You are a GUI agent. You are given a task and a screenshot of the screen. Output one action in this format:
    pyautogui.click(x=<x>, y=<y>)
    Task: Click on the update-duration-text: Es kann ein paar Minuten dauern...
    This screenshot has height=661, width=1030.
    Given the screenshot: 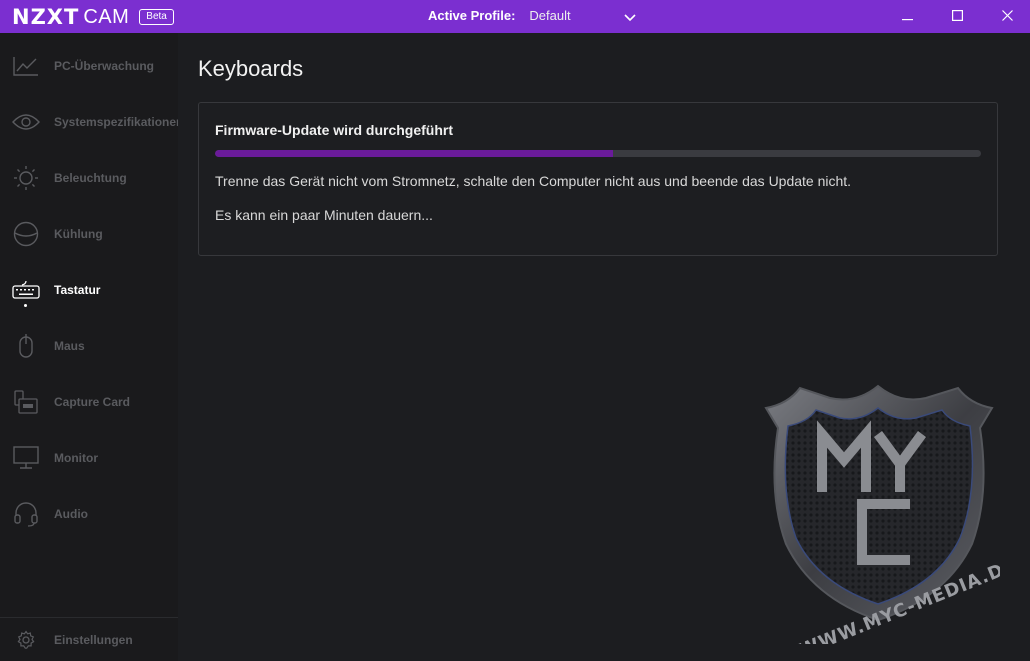 What is the action you would take?
    pyautogui.click(x=324, y=215)
    